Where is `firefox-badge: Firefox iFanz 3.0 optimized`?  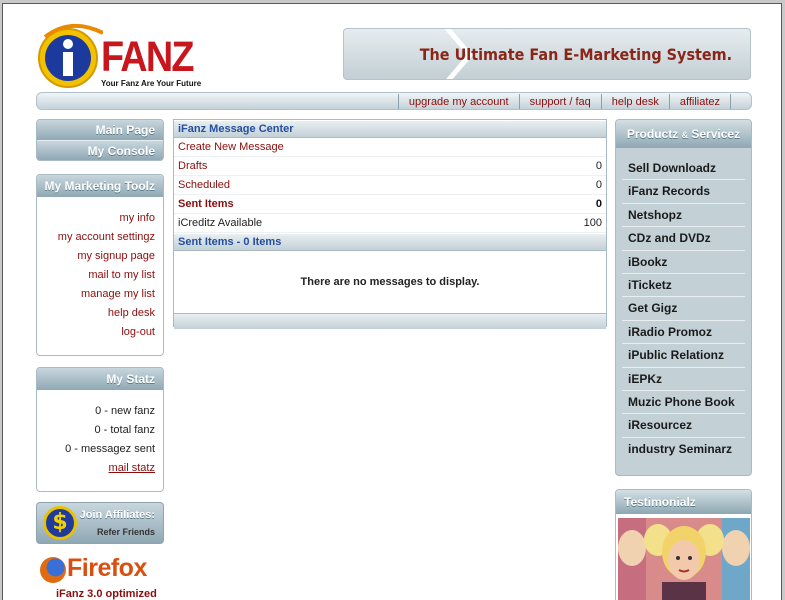 firefox-badge: Firefox iFanz 3.0 optimized is located at coordinates (100, 577).